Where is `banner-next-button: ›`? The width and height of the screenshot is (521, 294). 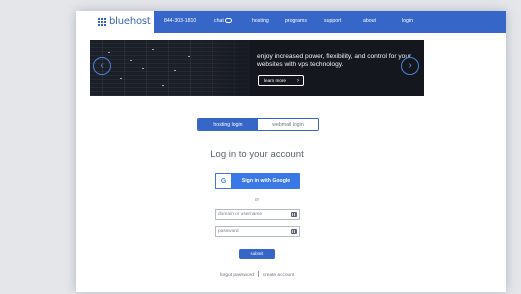
banner-next-button: › is located at coordinates (410, 66).